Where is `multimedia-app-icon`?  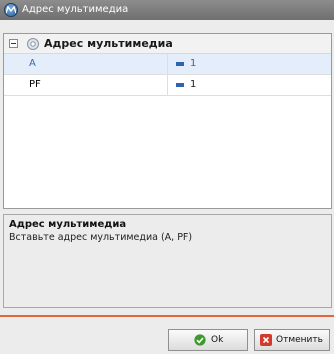
multimedia-app-icon is located at coordinates (11, 10).